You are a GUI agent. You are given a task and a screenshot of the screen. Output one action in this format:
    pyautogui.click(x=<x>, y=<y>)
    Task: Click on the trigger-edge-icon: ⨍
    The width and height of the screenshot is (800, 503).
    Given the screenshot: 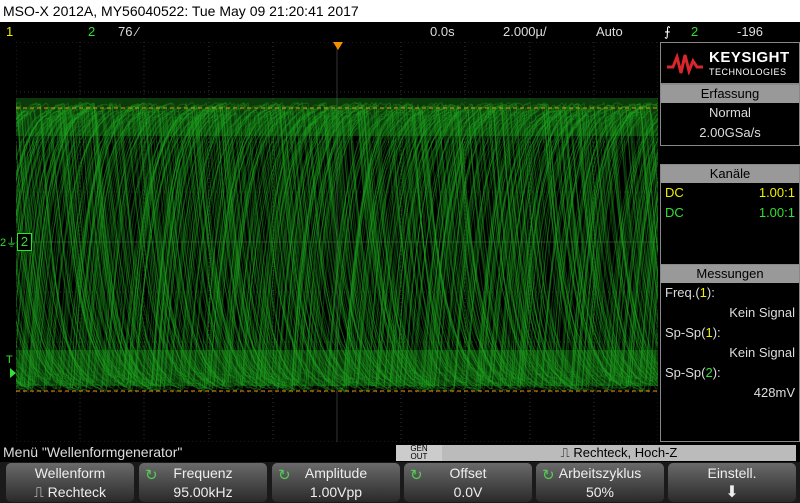 What is the action you would take?
    pyautogui.click(x=667, y=31)
    